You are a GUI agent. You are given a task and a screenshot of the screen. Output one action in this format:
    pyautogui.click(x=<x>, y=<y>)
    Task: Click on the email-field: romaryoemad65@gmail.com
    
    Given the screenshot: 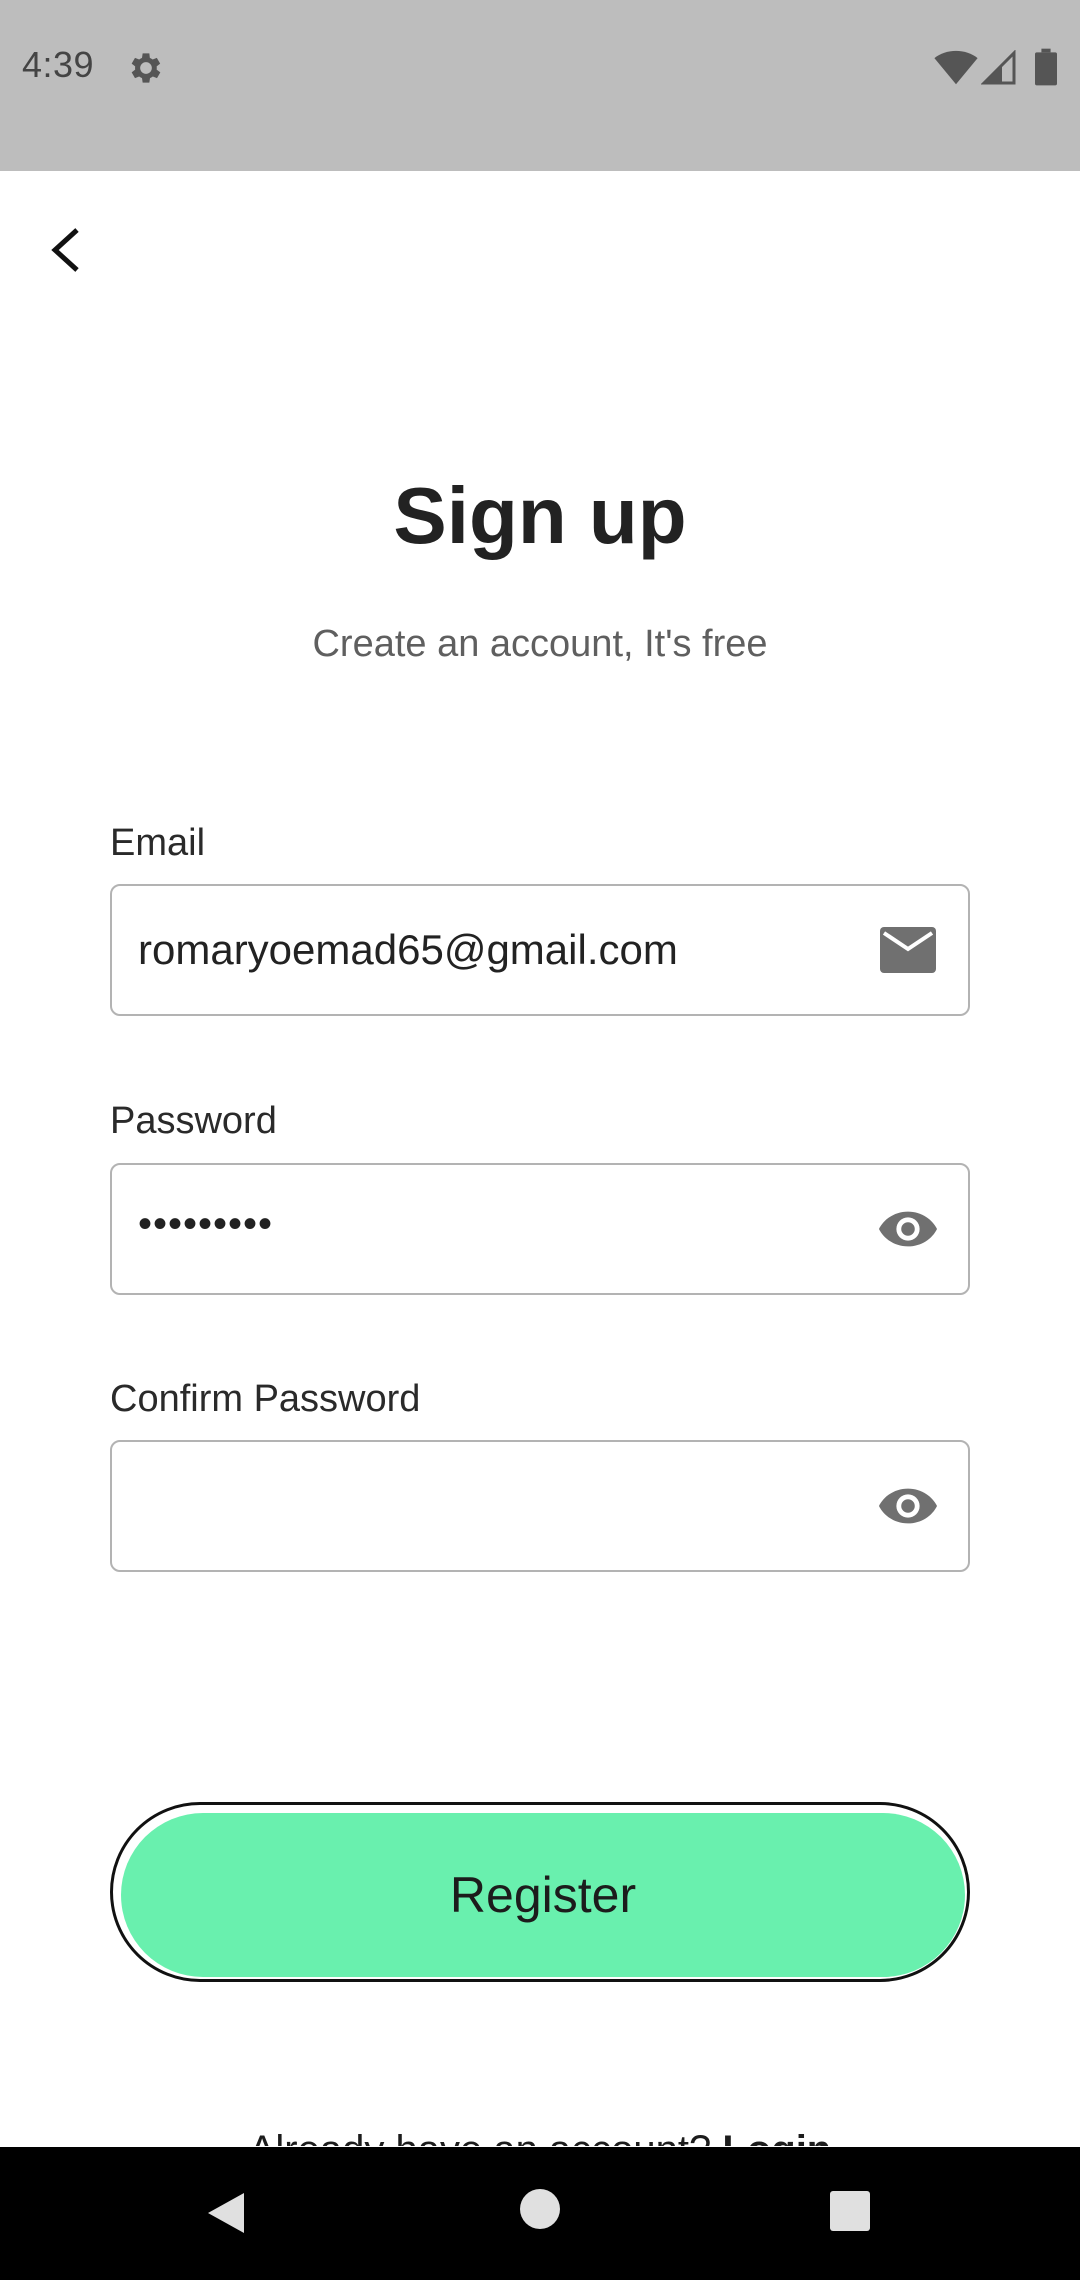 What is the action you would take?
    pyautogui.click(x=540, y=950)
    